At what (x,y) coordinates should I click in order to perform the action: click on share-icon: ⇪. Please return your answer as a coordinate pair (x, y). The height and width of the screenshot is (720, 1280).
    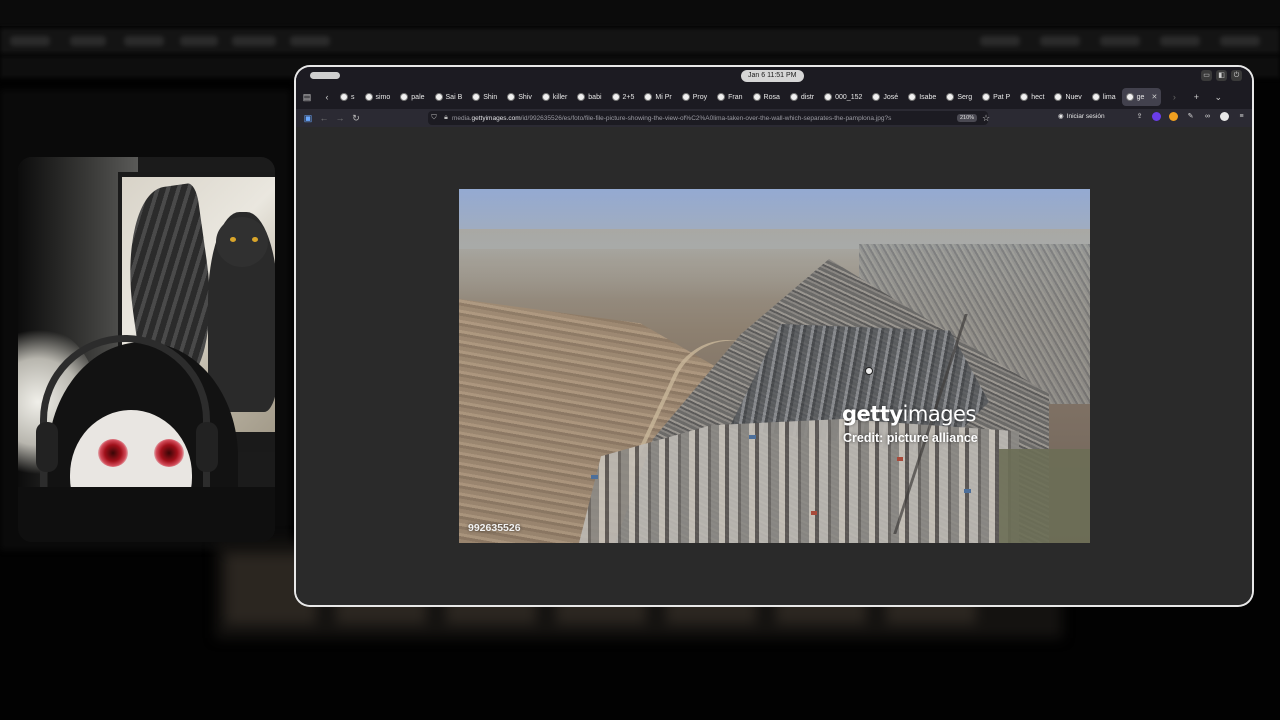
    Looking at the image, I should click on (1139, 116).